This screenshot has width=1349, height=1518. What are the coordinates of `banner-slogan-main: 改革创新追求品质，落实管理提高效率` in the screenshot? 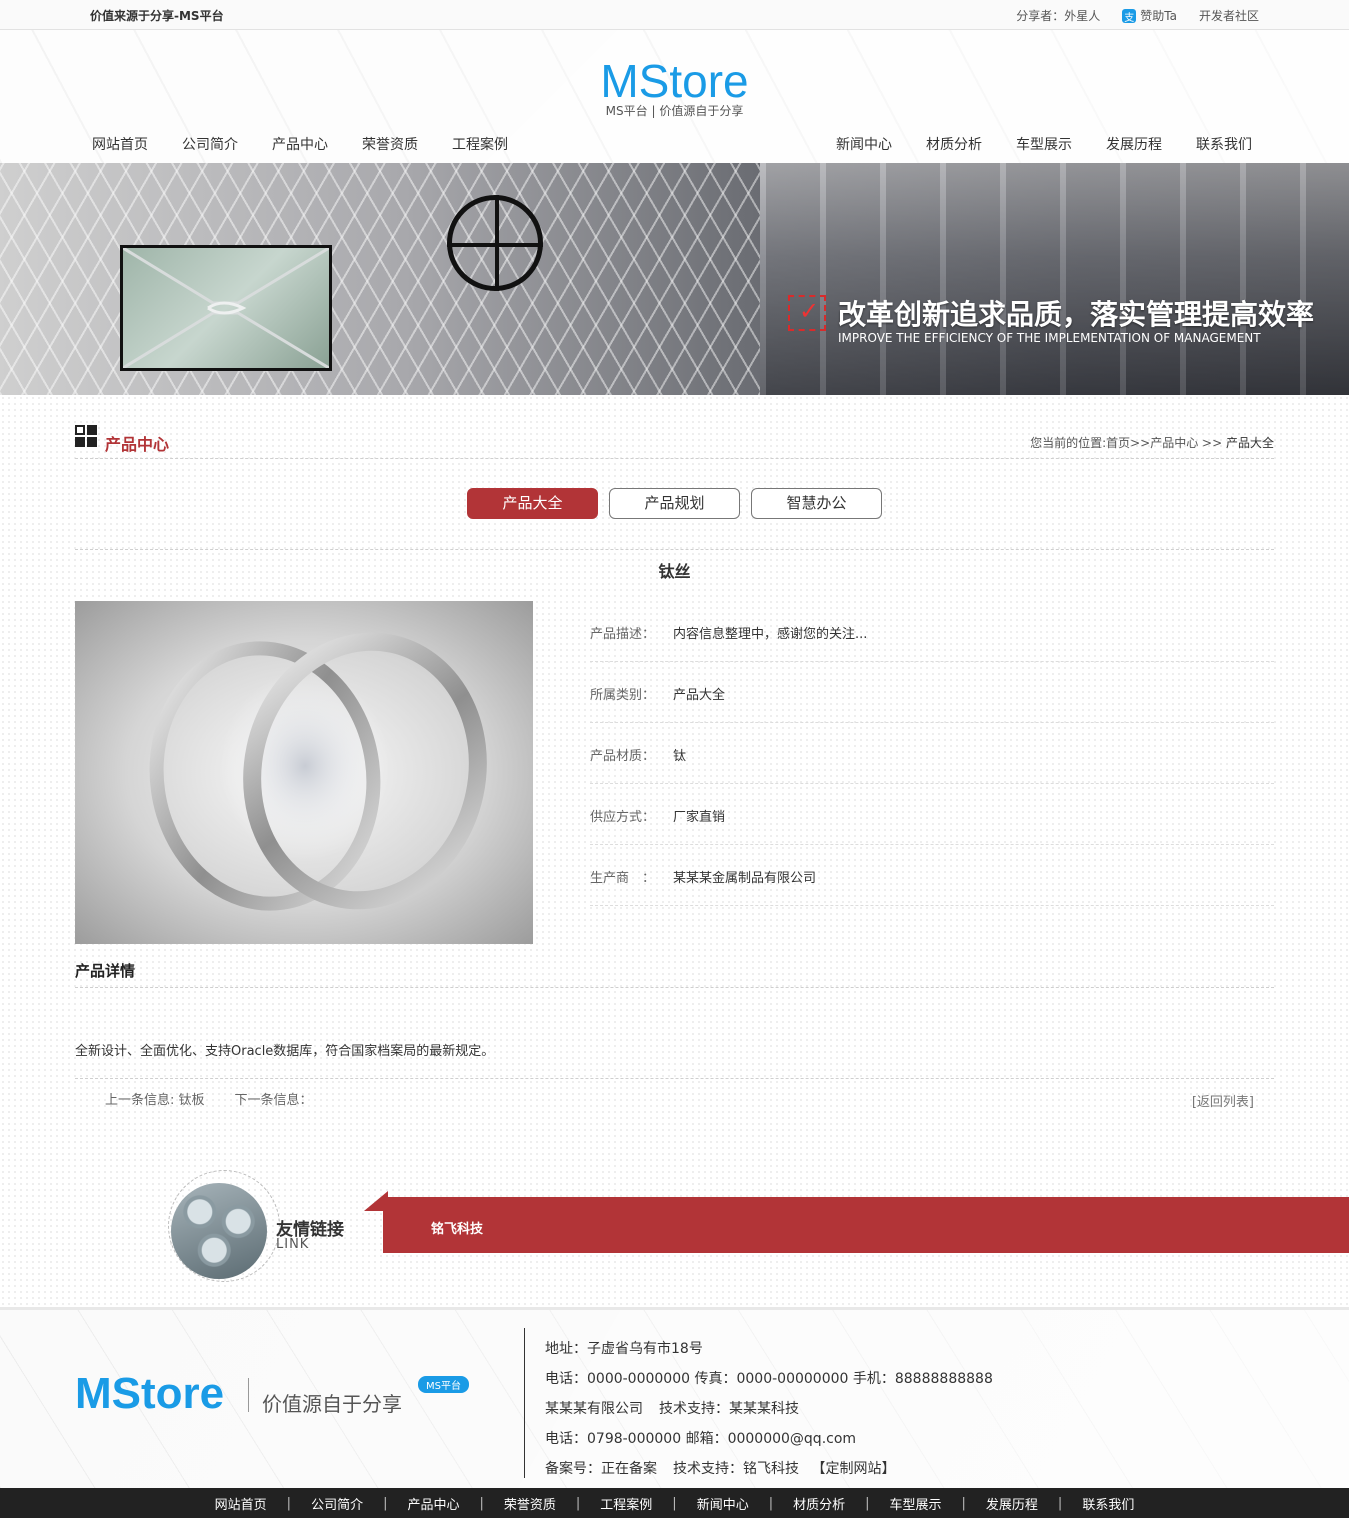 It's located at (1076, 314).